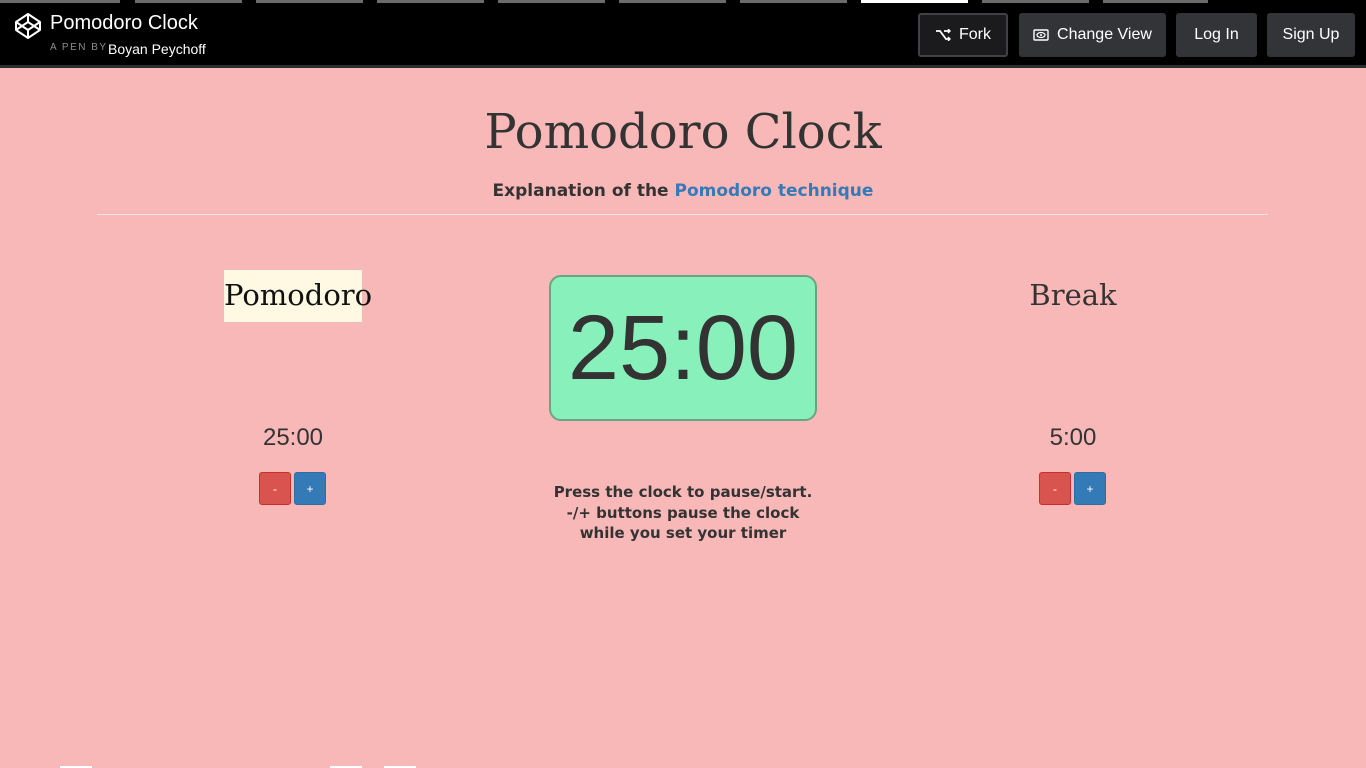 This screenshot has height=768, width=1366. Describe the element at coordinates (293, 437) in the screenshot. I see `session-length: 25:00` at that location.